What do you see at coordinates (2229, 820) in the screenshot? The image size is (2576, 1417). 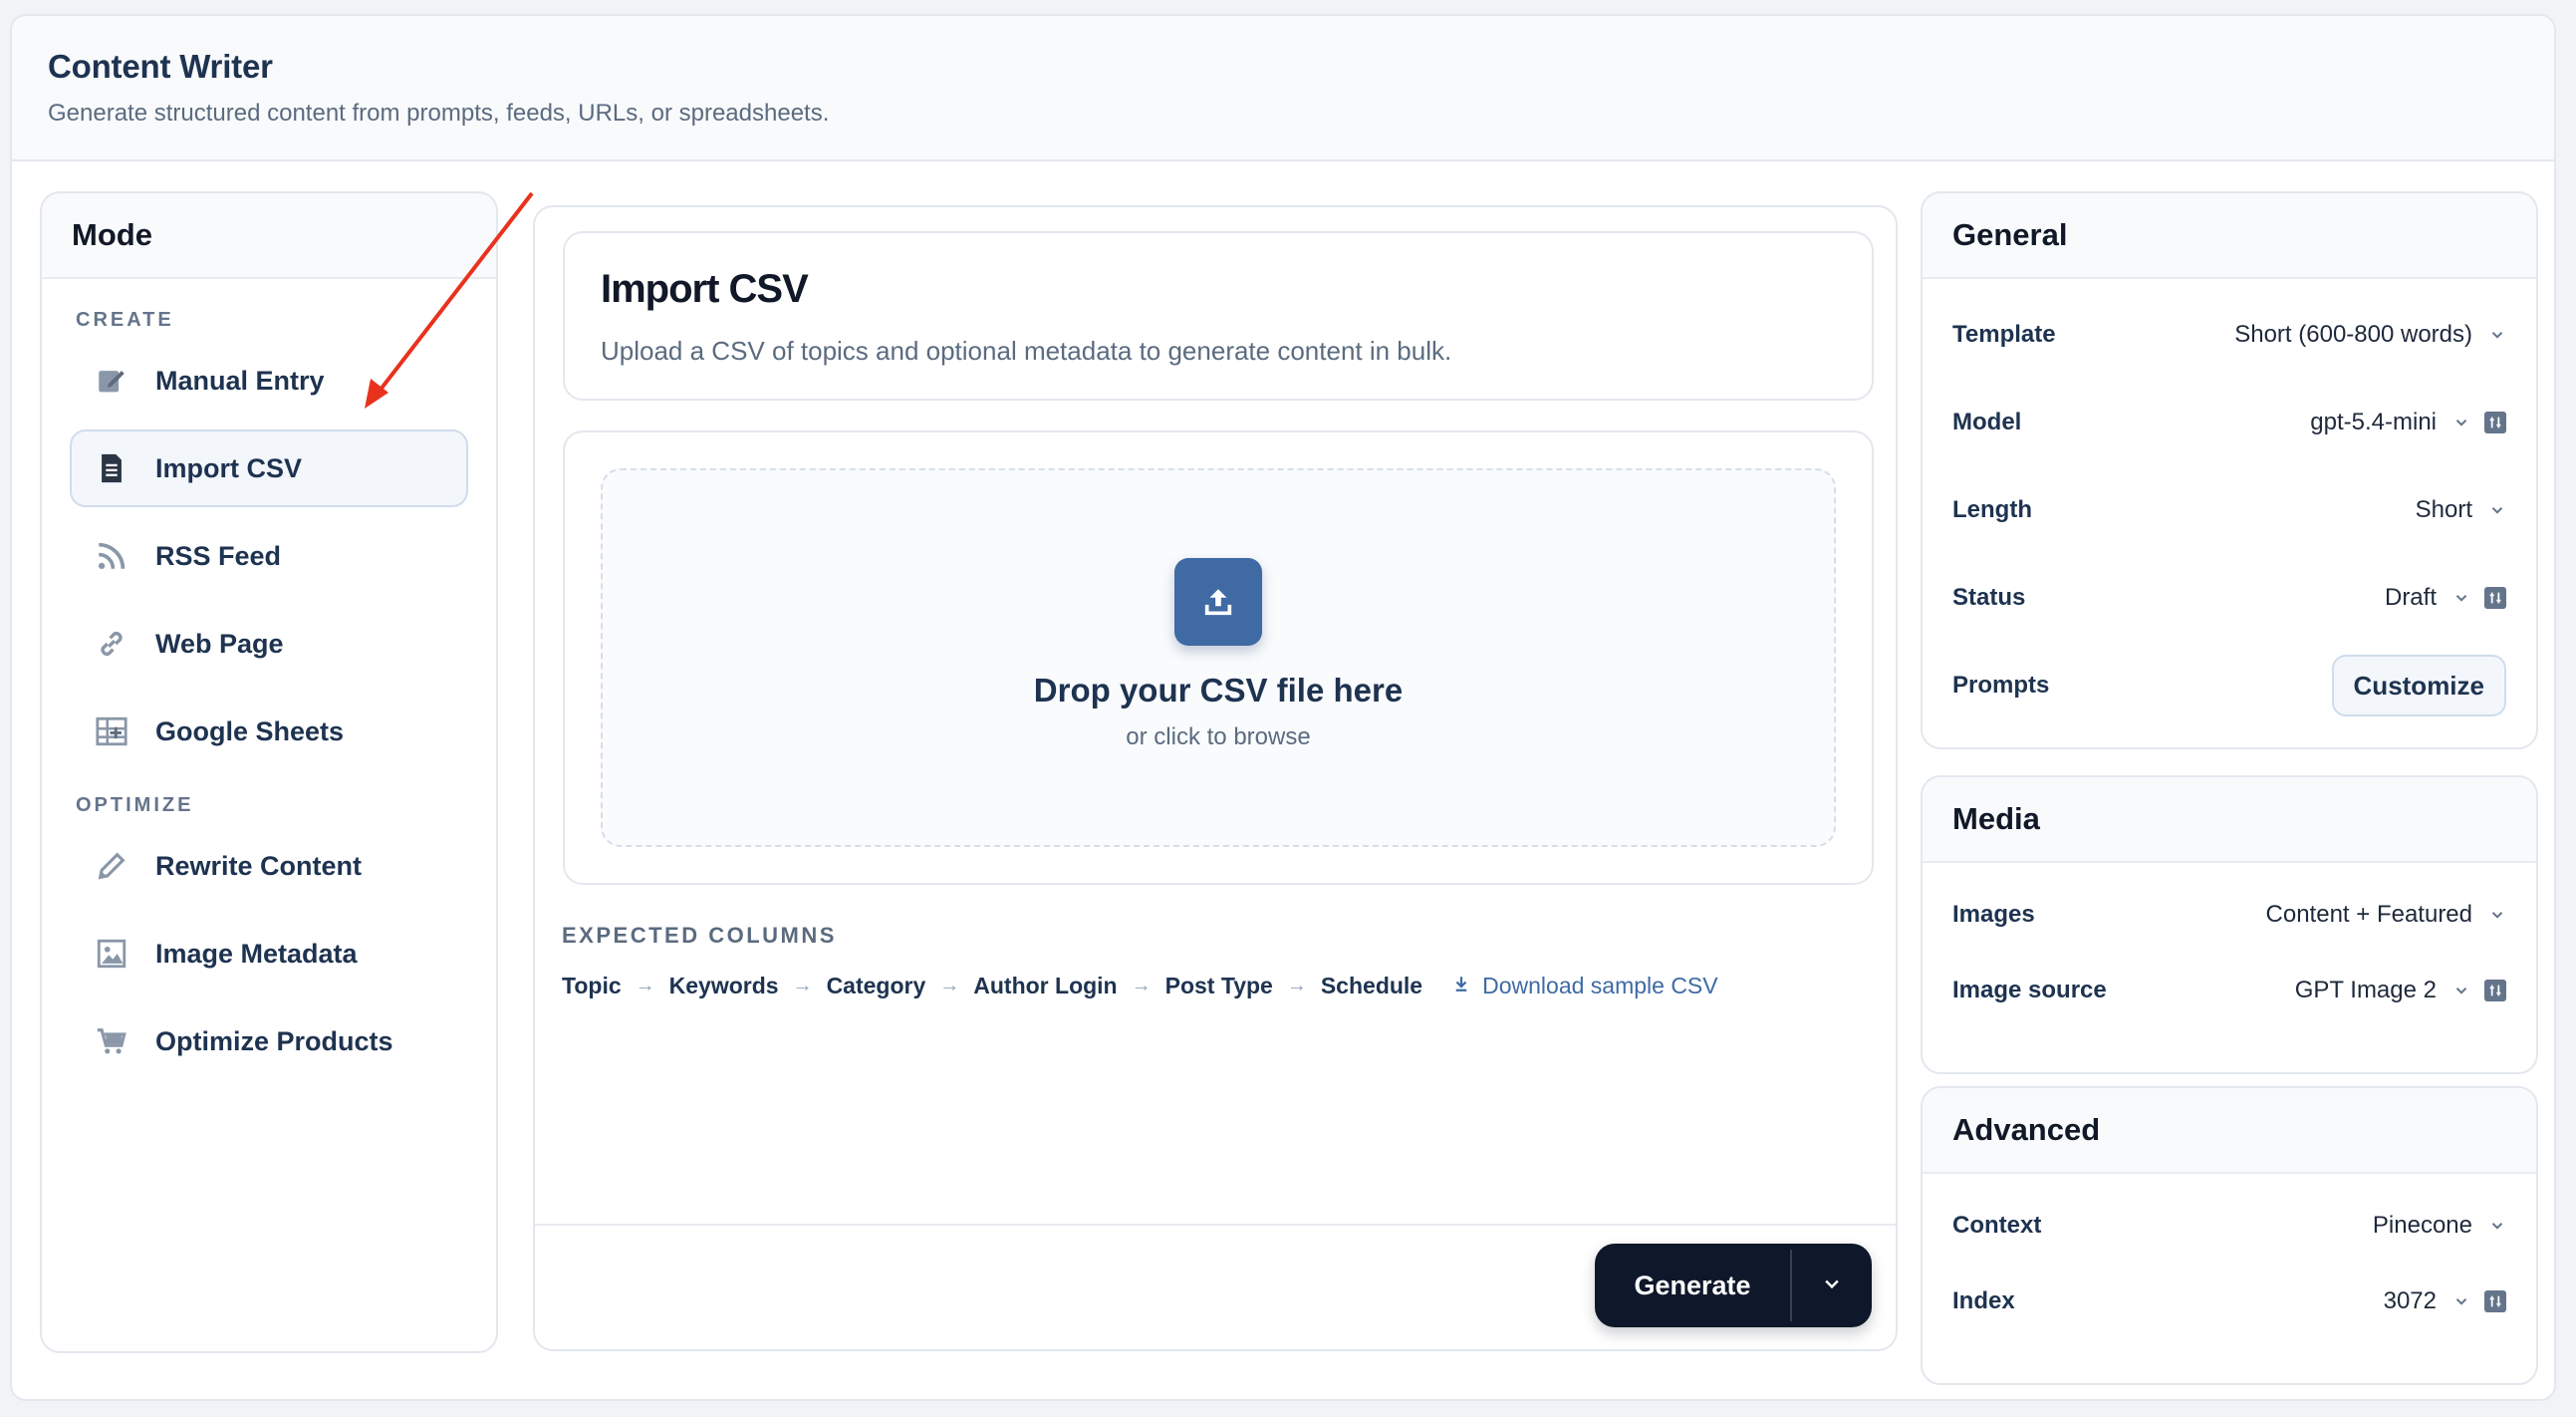 I see `media-title: Media` at bounding box center [2229, 820].